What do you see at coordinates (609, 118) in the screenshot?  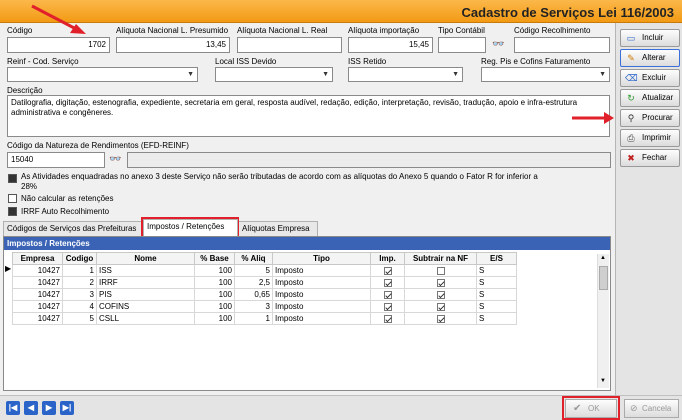 I see `annotation-arrow-head` at bounding box center [609, 118].